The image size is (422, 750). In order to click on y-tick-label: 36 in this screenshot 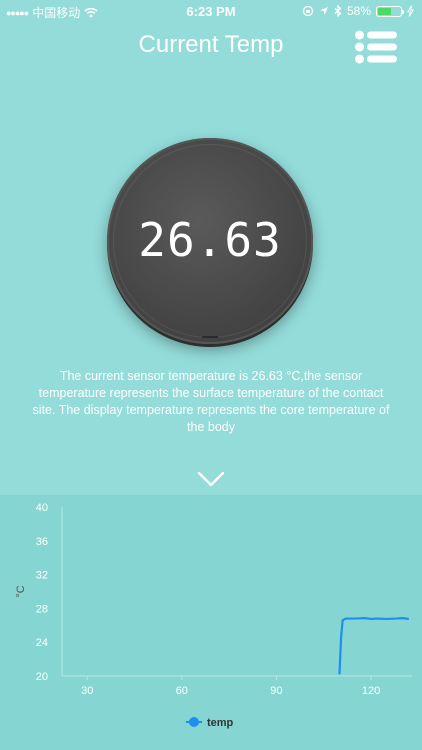, I will do `click(42, 542)`.